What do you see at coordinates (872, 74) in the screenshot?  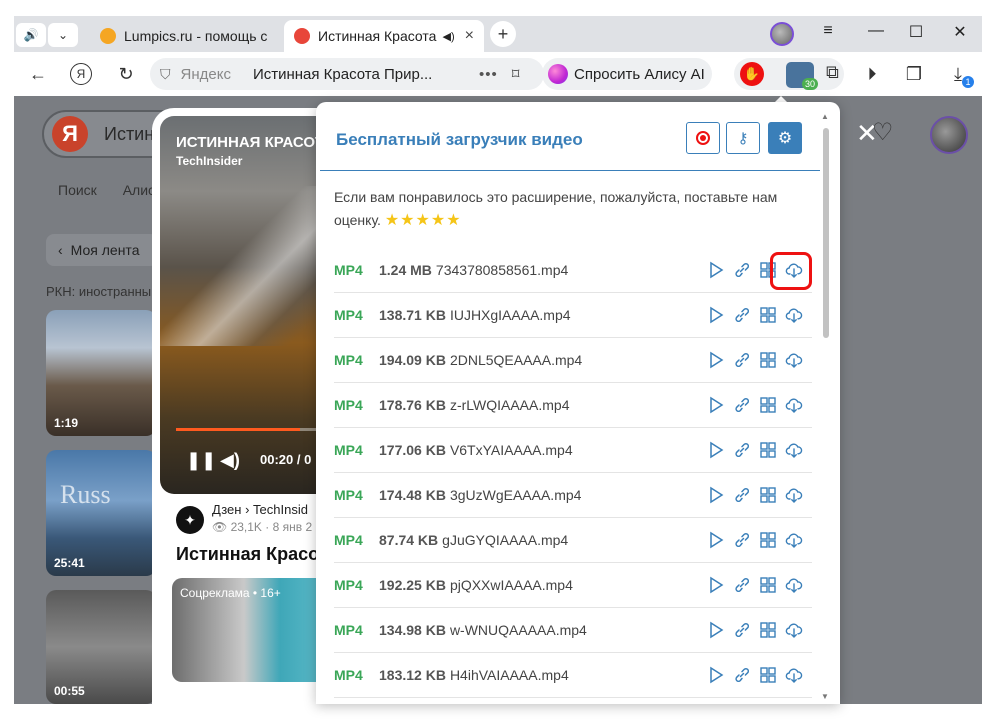 I see `media-play-icon: ⏵` at bounding box center [872, 74].